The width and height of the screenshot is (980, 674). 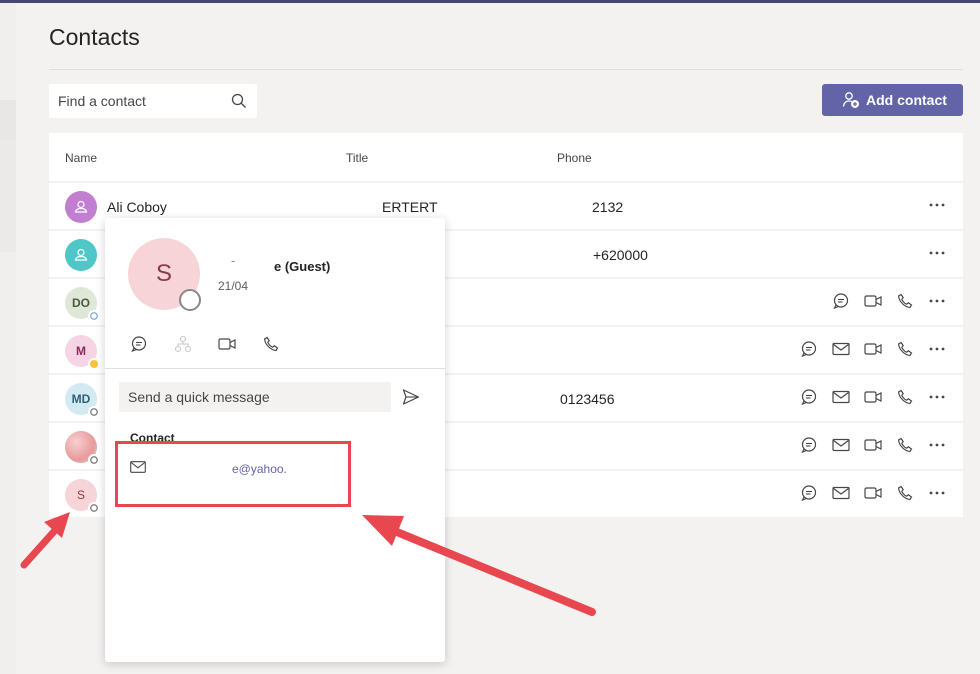 What do you see at coordinates (8, 338) in the screenshot?
I see `left-rail` at bounding box center [8, 338].